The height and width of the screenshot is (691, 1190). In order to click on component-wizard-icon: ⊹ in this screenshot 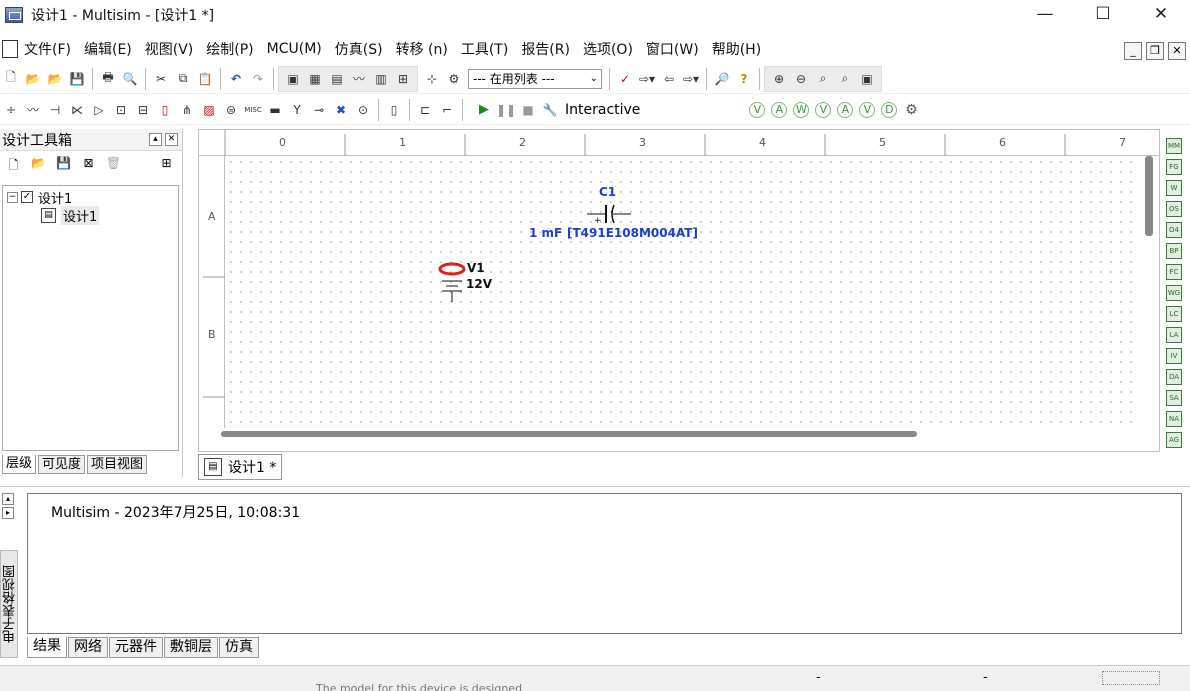, I will do `click(432, 78)`.